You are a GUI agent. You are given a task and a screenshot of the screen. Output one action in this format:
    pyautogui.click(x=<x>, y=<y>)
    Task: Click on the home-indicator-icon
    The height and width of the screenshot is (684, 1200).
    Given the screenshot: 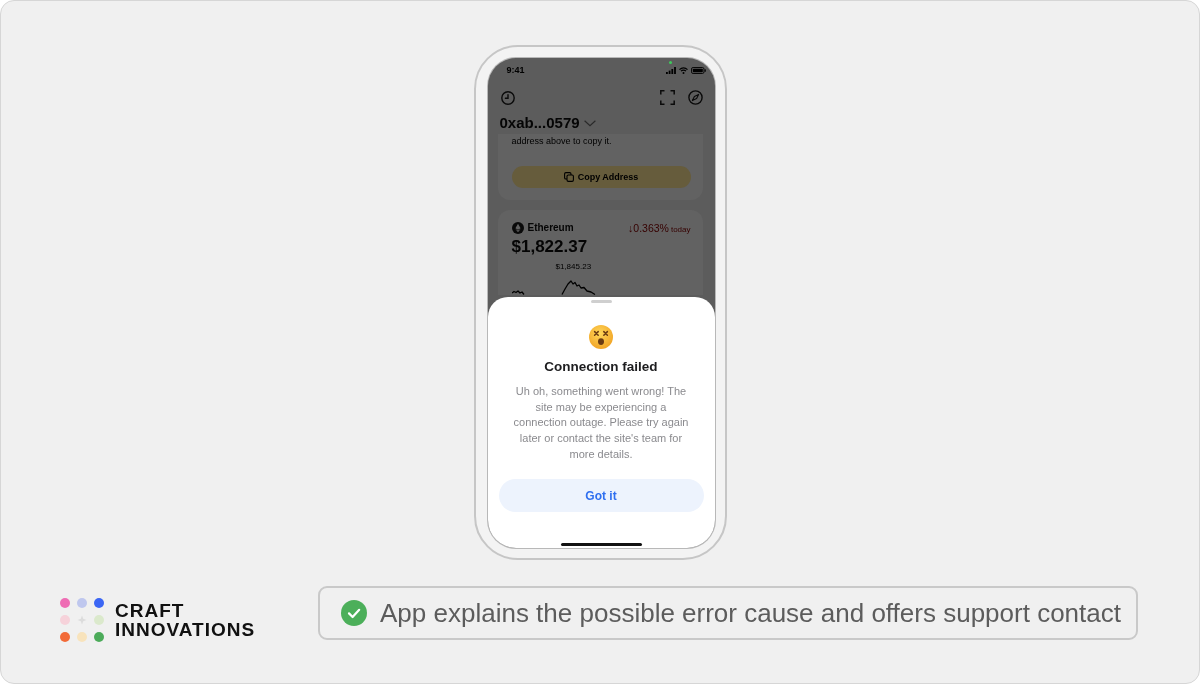 What is the action you would take?
    pyautogui.click(x=601, y=544)
    